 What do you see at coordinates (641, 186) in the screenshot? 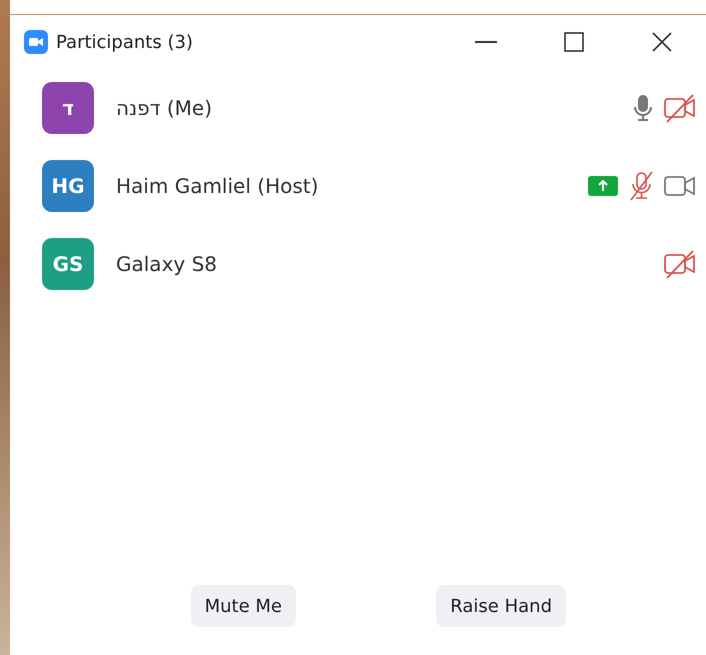
I see `muted-microphone-icon` at bounding box center [641, 186].